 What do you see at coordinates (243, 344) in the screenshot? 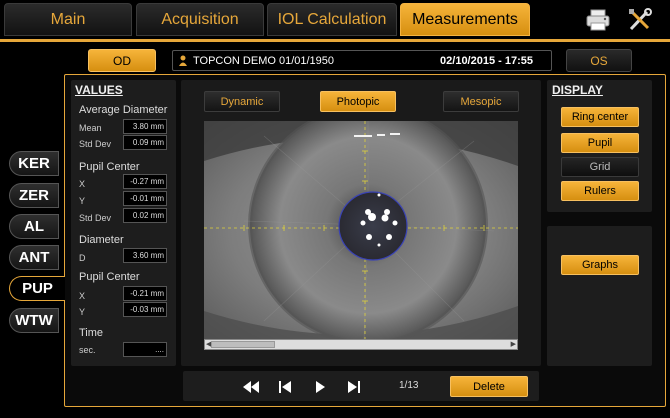
I see `scroll-thumb` at bounding box center [243, 344].